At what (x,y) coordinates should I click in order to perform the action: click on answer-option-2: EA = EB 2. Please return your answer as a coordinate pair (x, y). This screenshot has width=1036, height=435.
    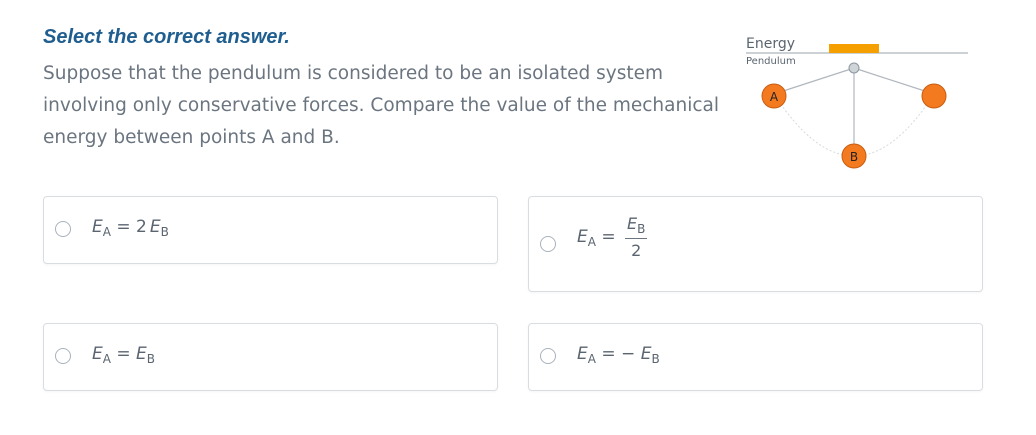
    Looking at the image, I should click on (755, 244).